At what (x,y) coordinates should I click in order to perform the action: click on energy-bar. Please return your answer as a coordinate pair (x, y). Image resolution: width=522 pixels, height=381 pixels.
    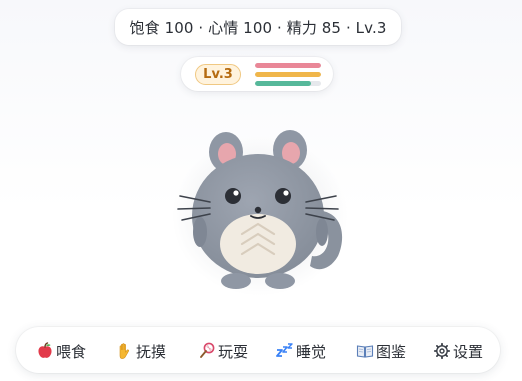
    Looking at the image, I should click on (288, 83).